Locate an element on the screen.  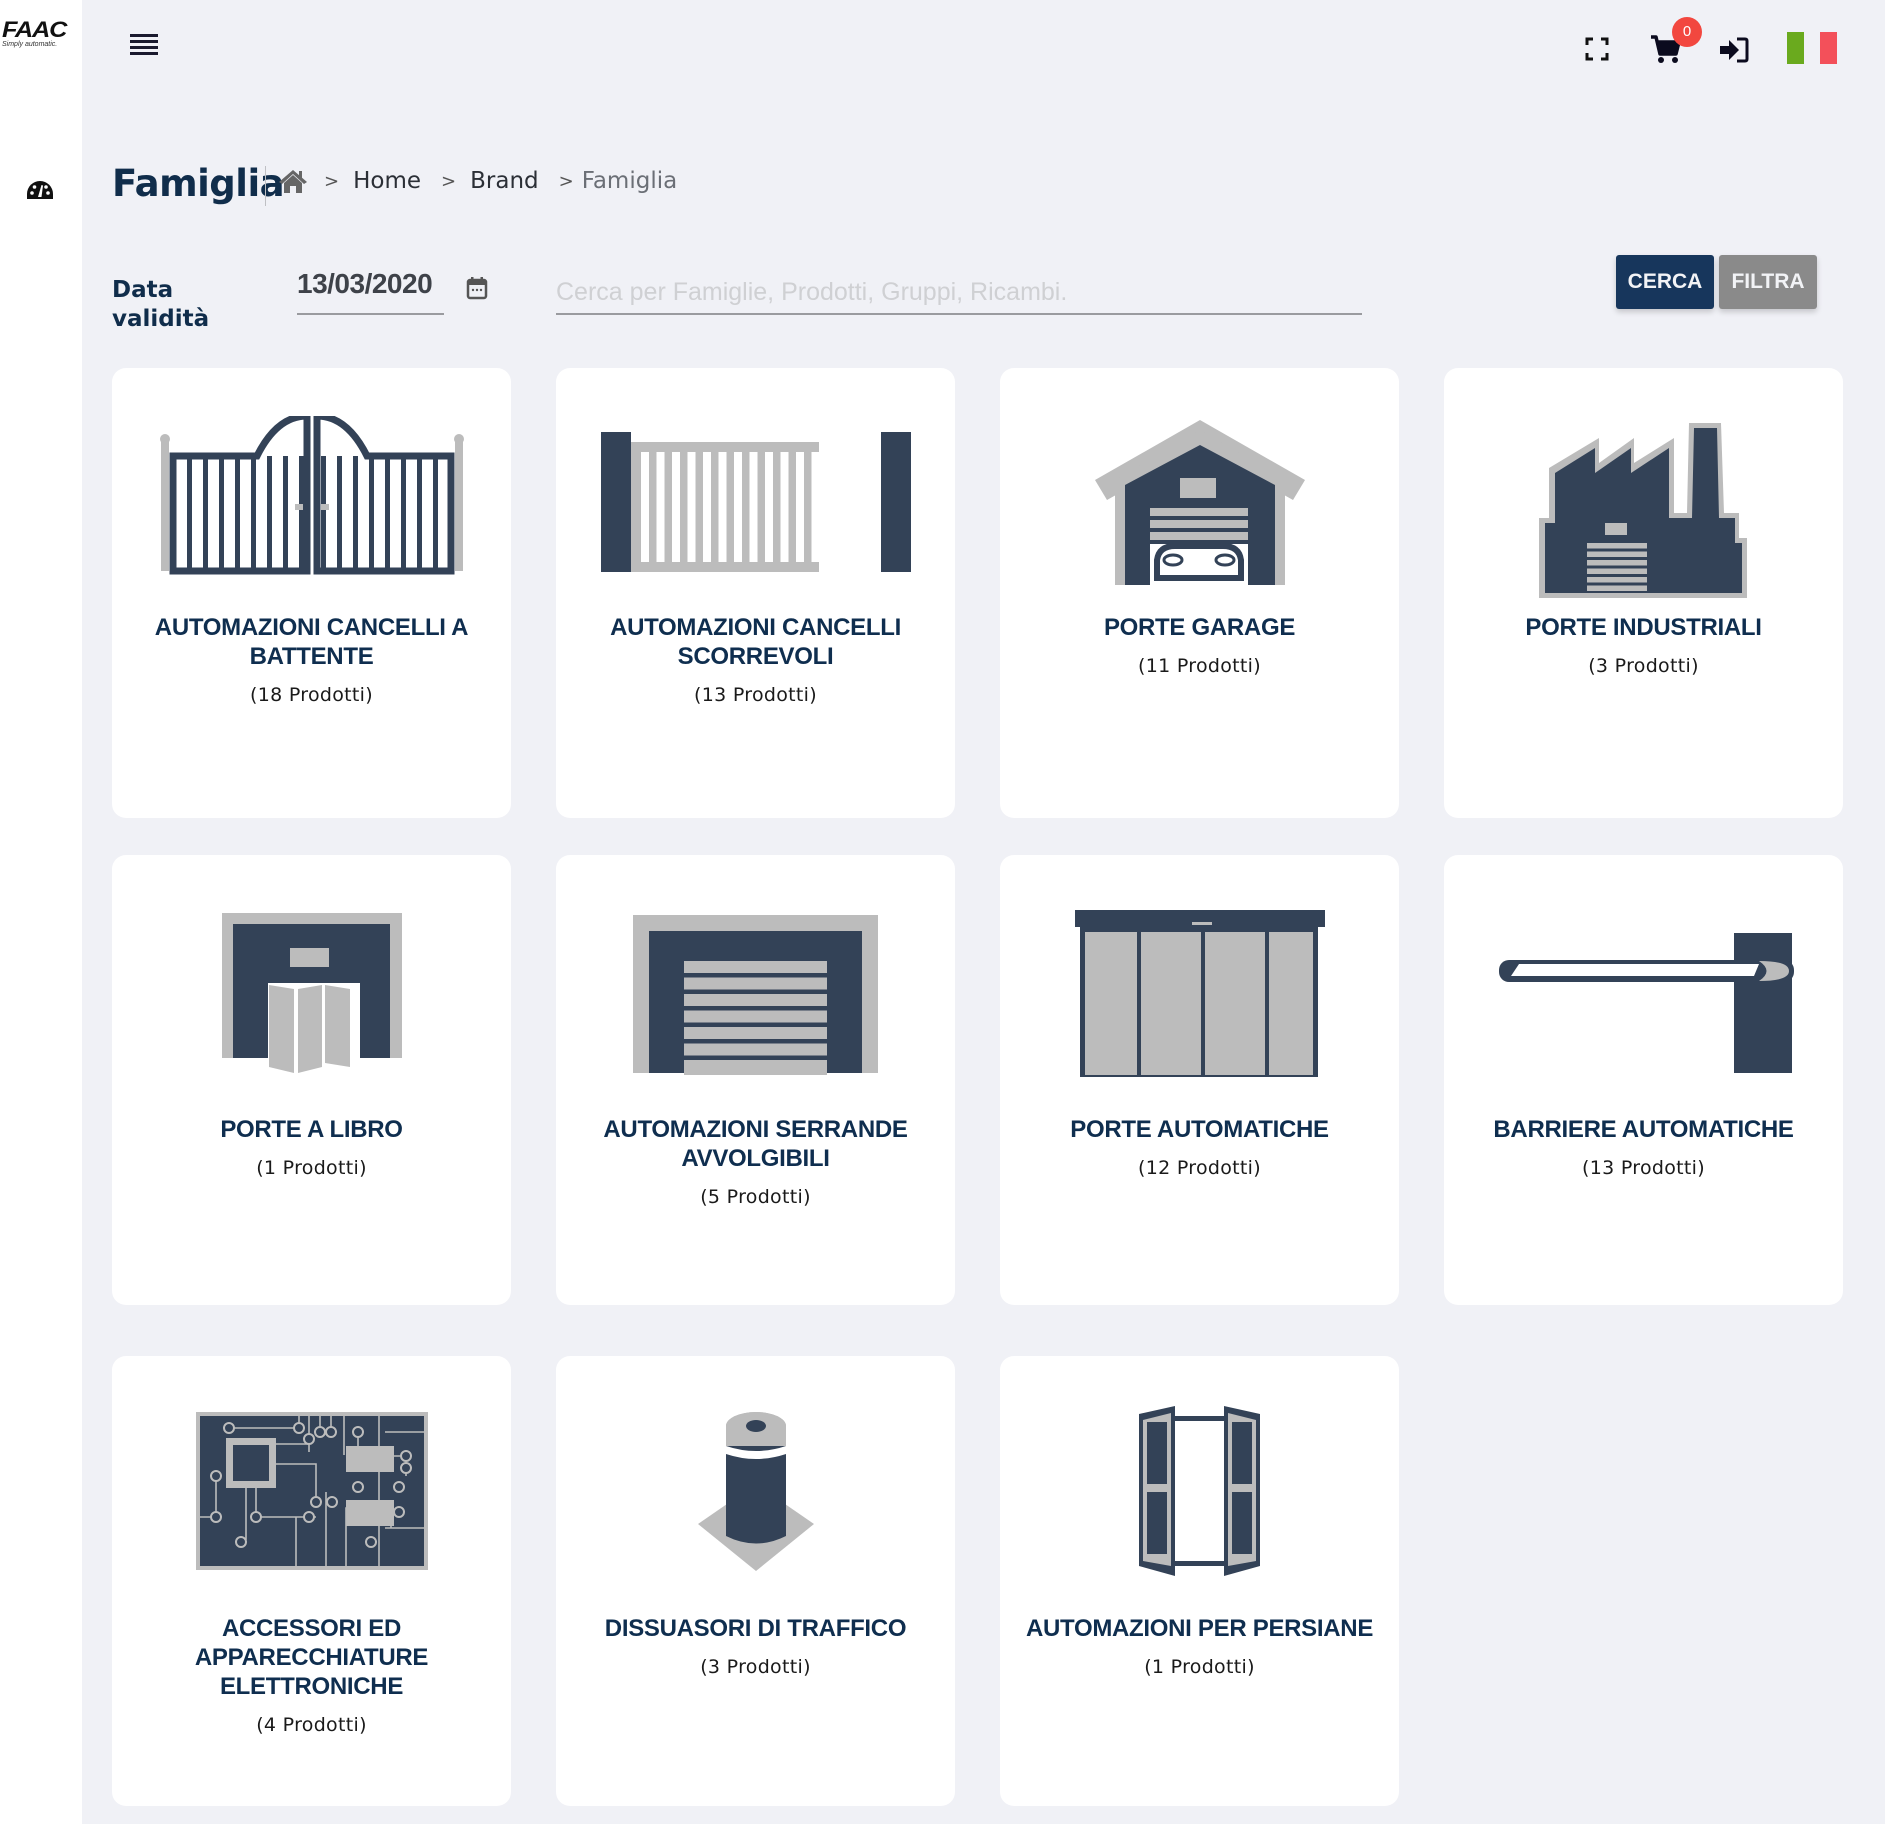
family-name: AUTOMAZIONI CANCELLI SCORREVOLI is located at coordinates (755, 642).